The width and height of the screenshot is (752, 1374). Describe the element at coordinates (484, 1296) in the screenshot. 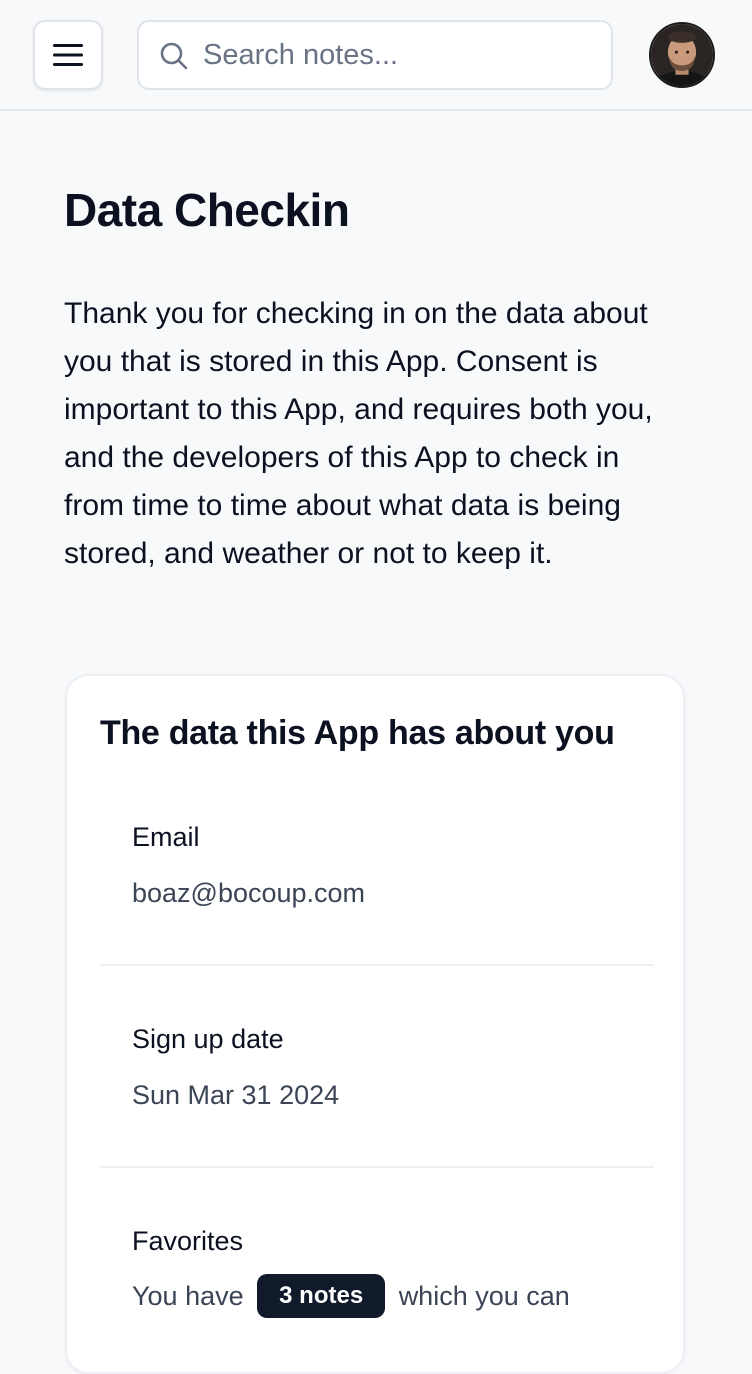

I see `favorites-text-after: which you can` at that location.